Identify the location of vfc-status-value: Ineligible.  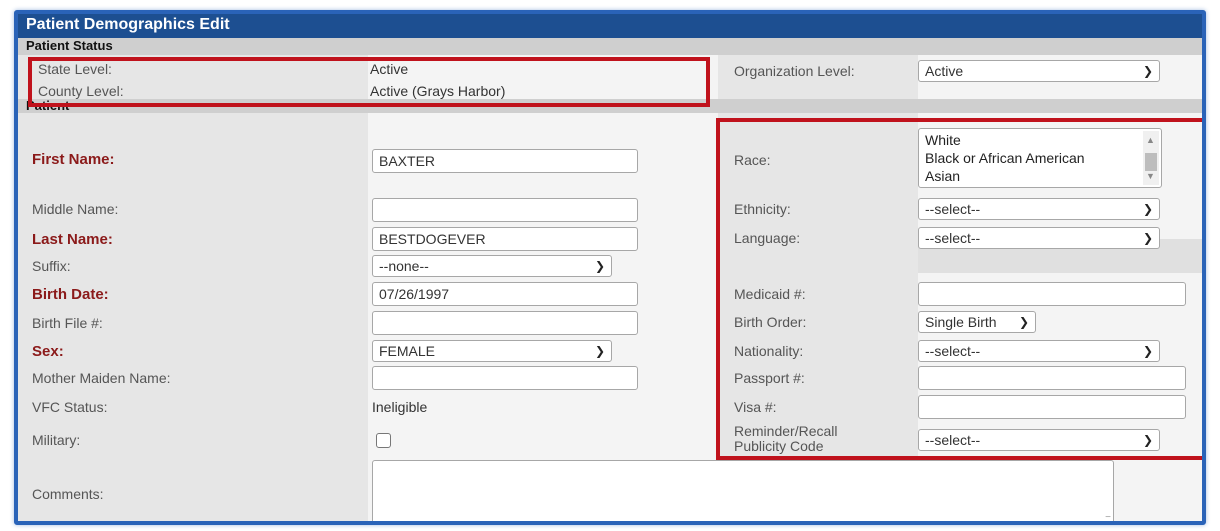
(400, 407).